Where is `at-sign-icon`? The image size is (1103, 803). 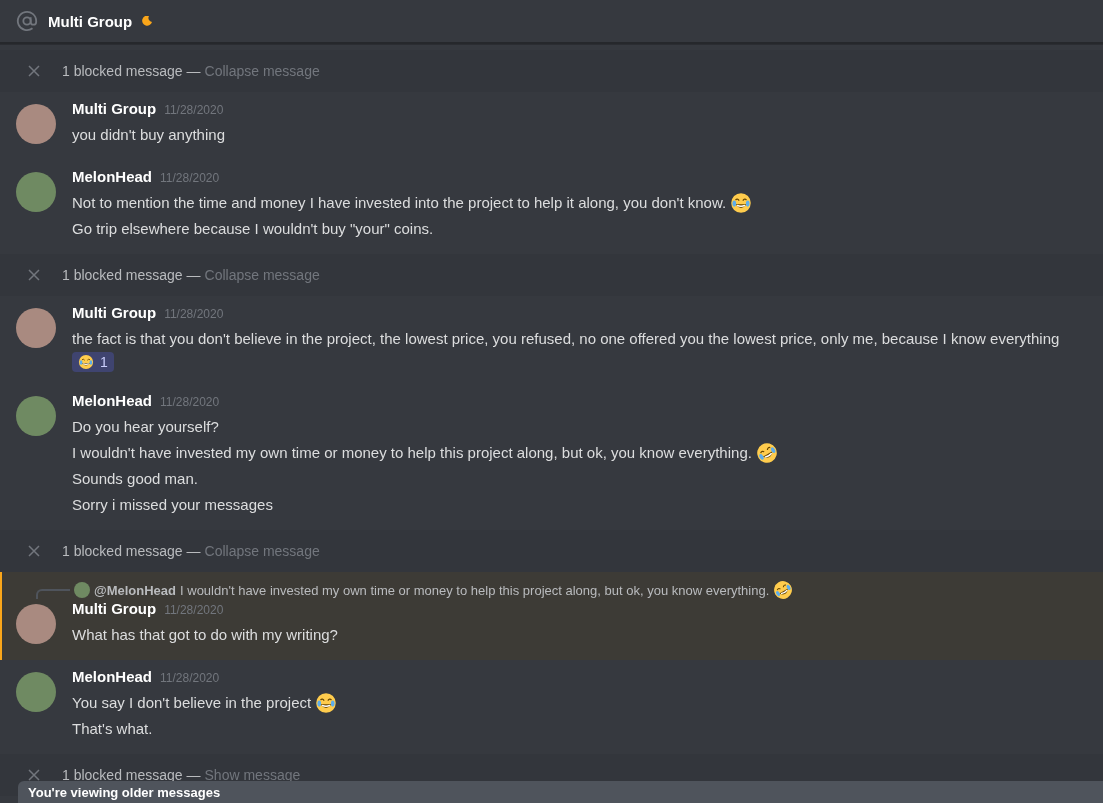 at-sign-icon is located at coordinates (27, 21).